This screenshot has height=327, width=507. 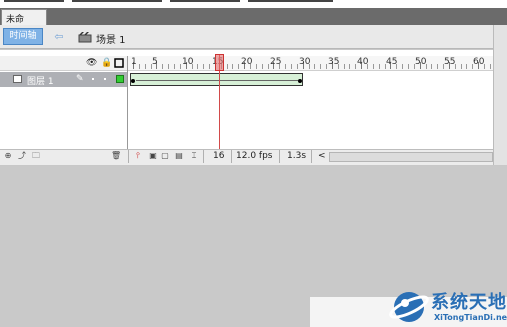 What do you see at coordinates (134, 62) in the screenshot?
I see `ruler-label: 1` at bounding box center [134, 62].